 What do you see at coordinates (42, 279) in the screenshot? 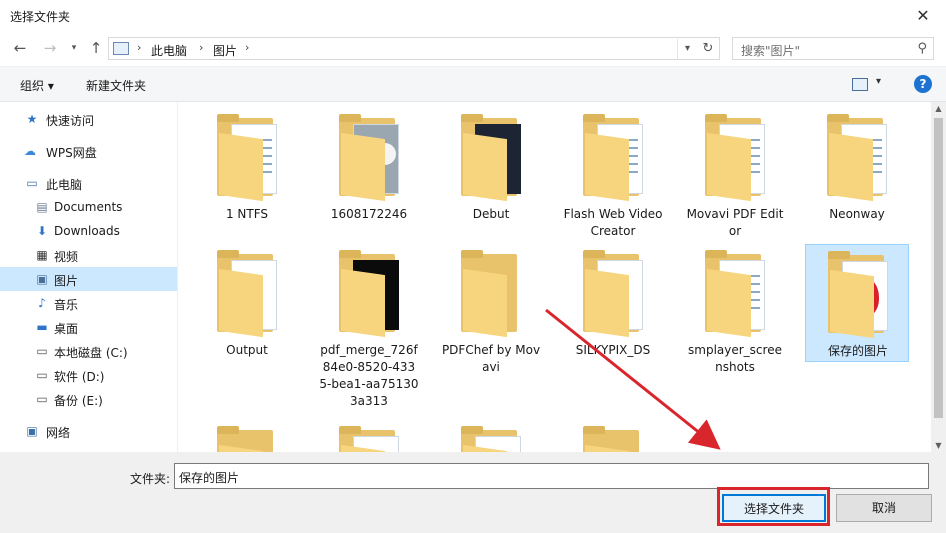
I see `picture-icon: ▣` at bounding box center [42, 279].